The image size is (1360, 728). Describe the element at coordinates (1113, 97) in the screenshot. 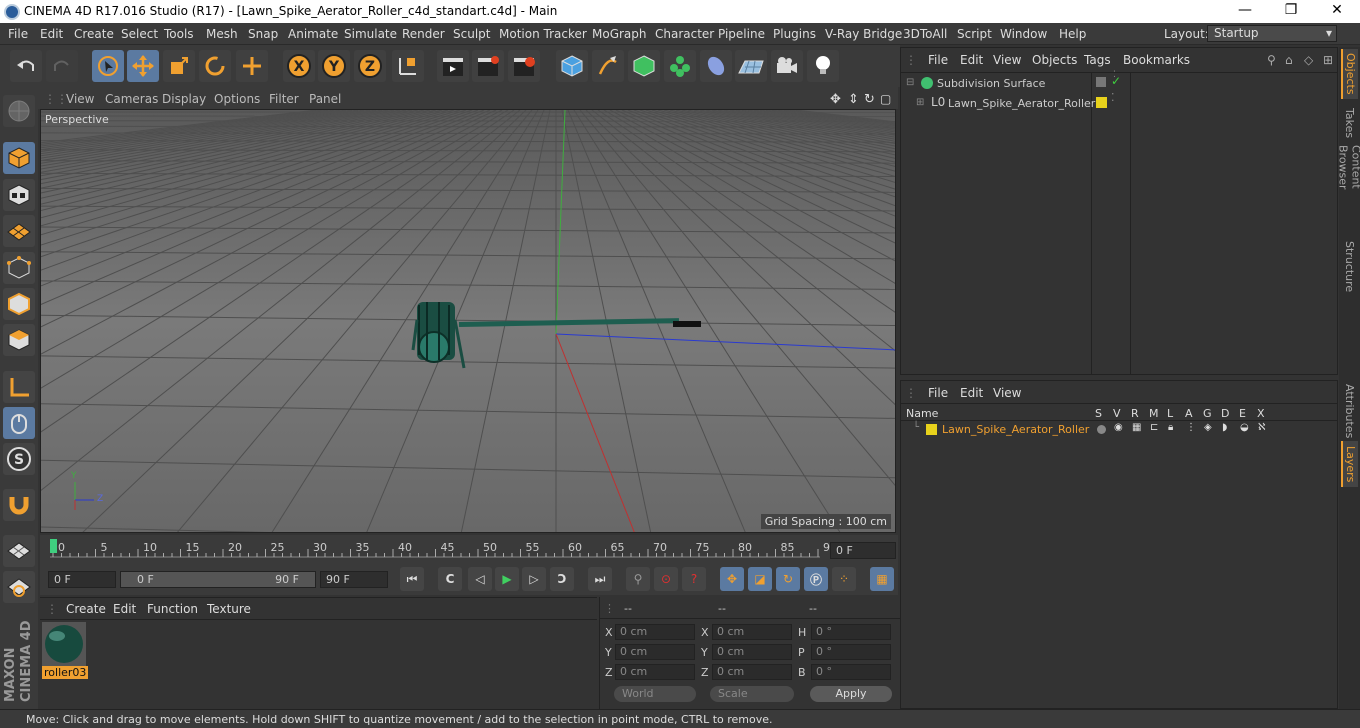

I see `visibility-dots-icon: ⁚` at that location.